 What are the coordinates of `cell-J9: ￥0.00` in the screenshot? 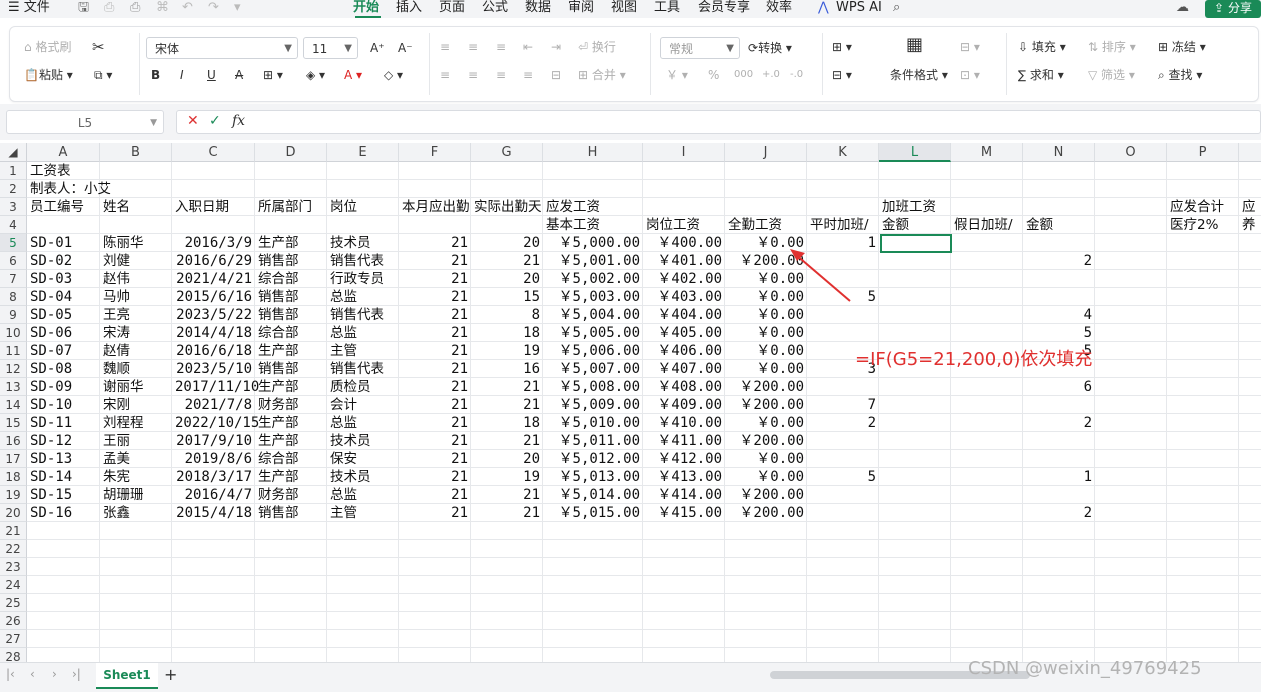 It's located at (766, 315).